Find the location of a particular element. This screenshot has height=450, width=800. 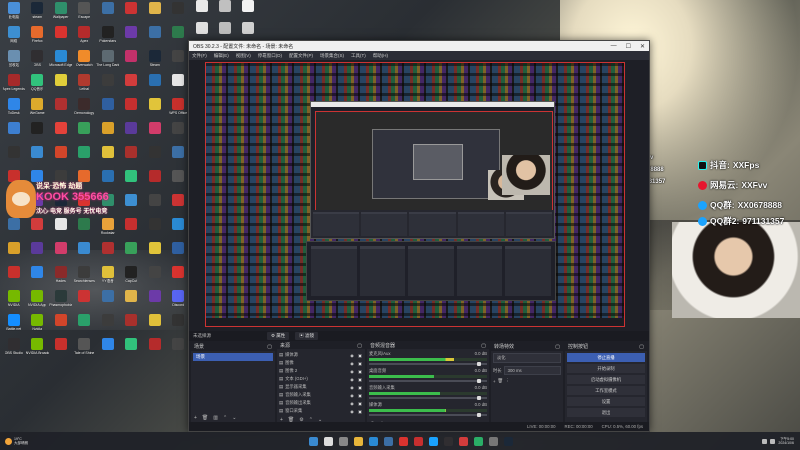

explorer-icon is located at coordinates (359, 441).